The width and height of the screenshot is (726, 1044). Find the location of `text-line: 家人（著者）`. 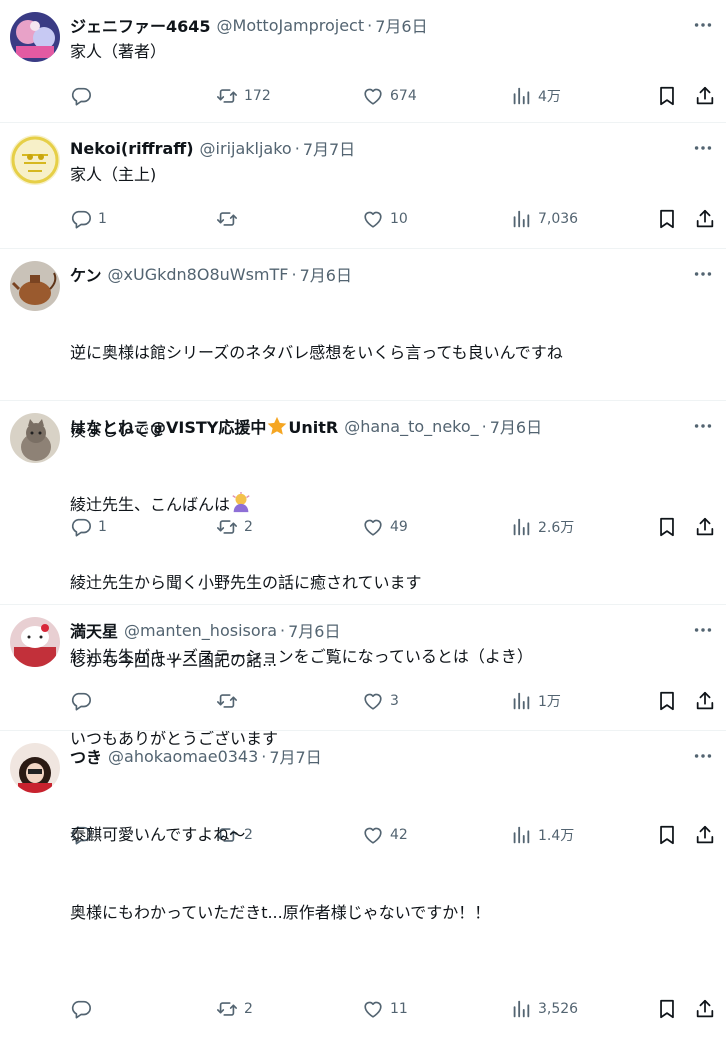

text-line: 家人（著者） is located at coordinates (118, 51).